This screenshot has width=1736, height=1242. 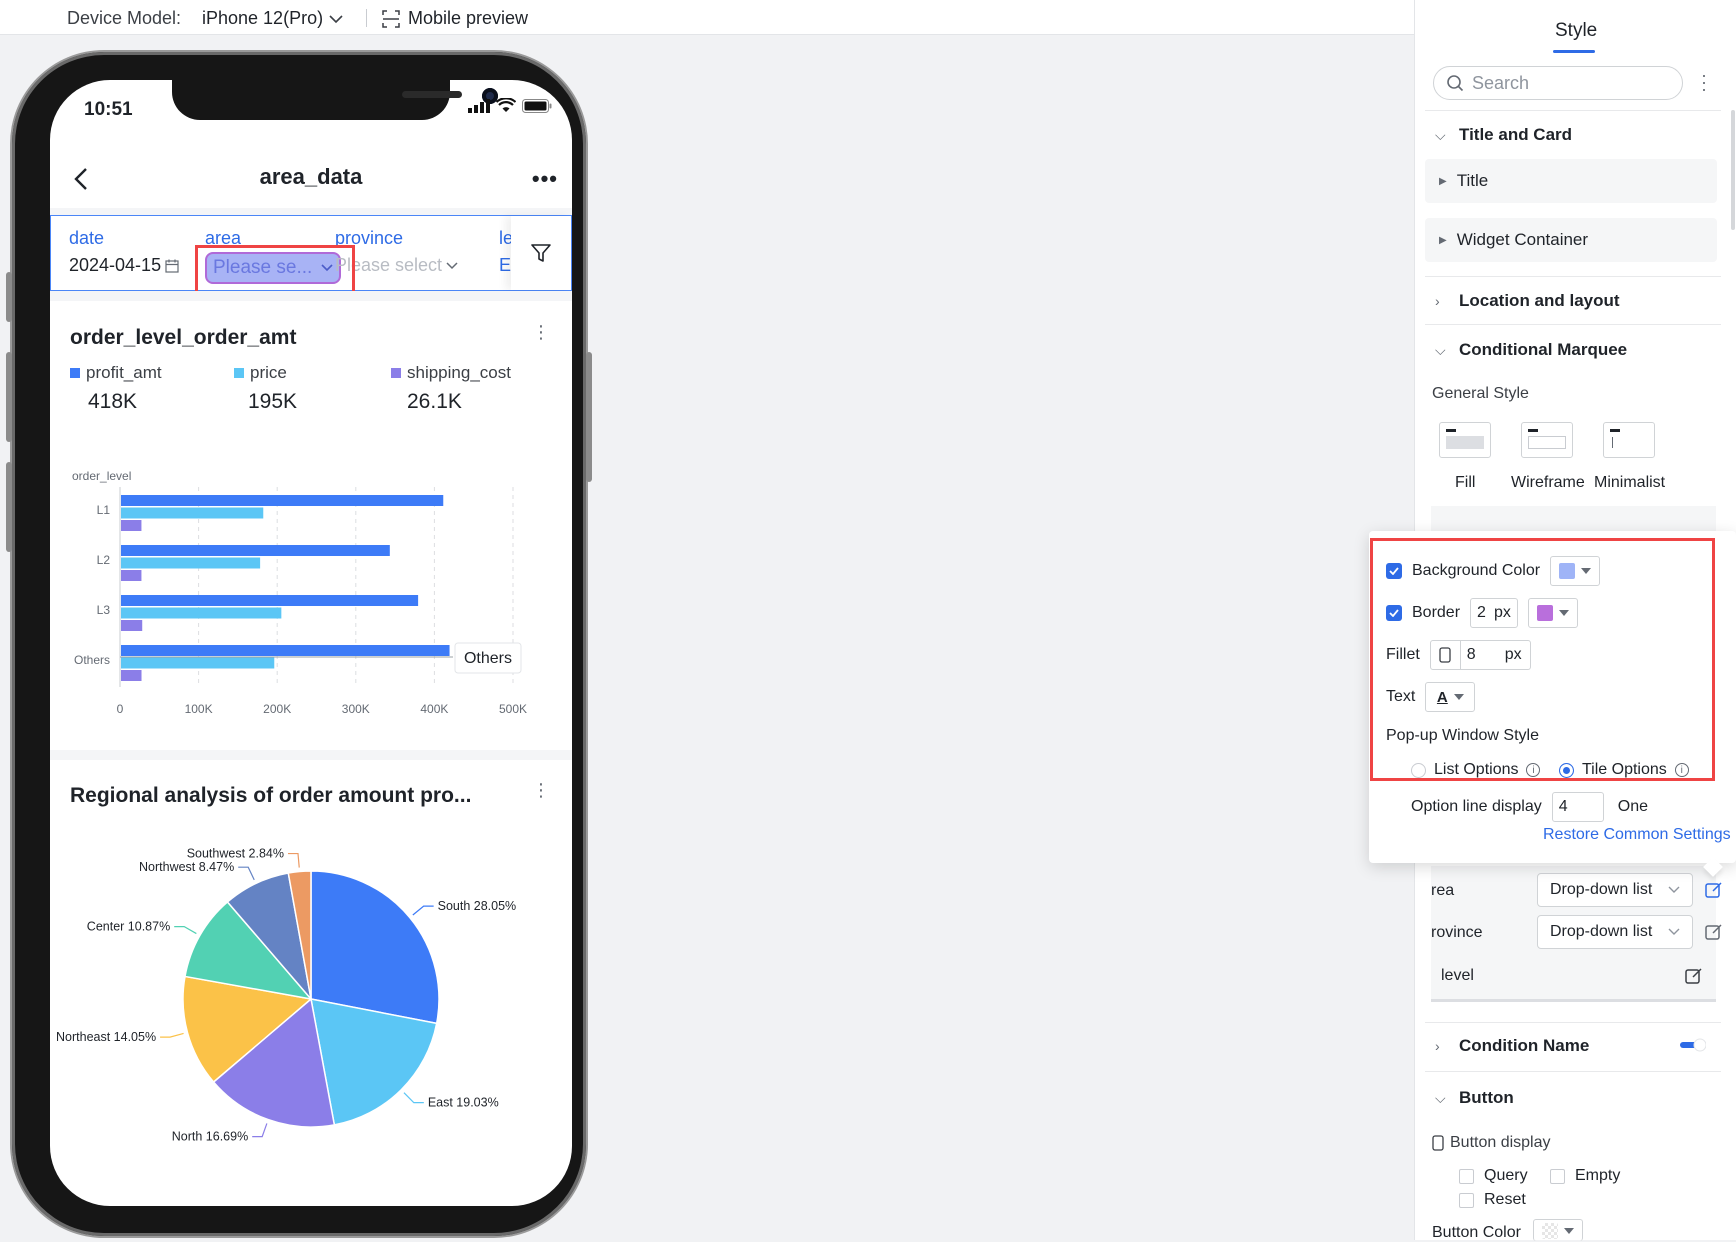 I want to click on wifi-icon, so click(x=506, y=105).